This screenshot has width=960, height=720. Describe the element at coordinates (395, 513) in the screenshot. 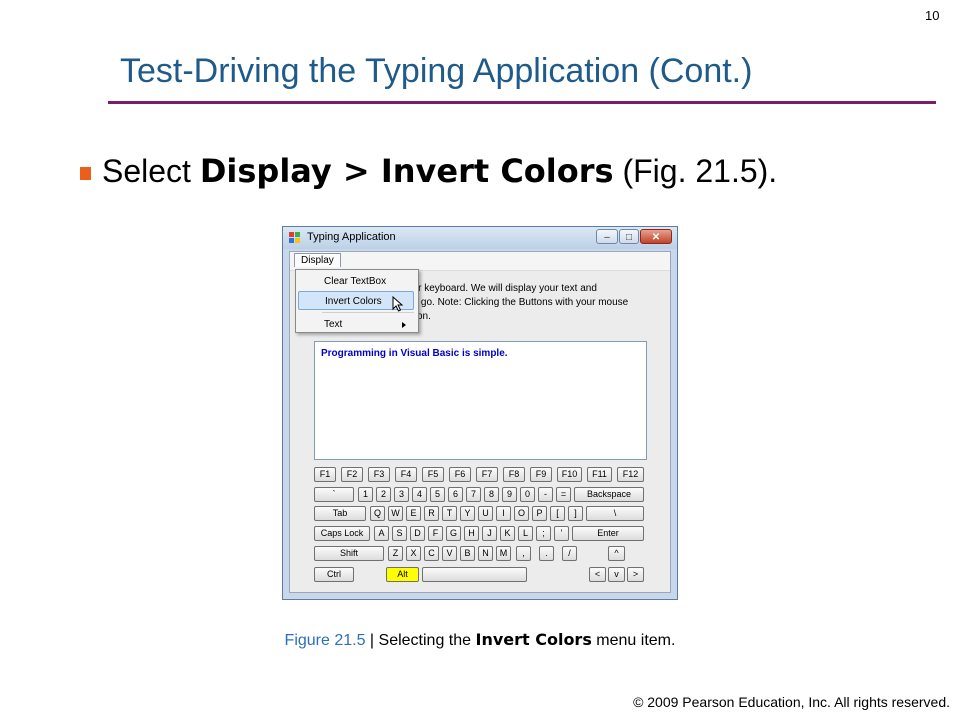

I see `key-w: W` at that location.